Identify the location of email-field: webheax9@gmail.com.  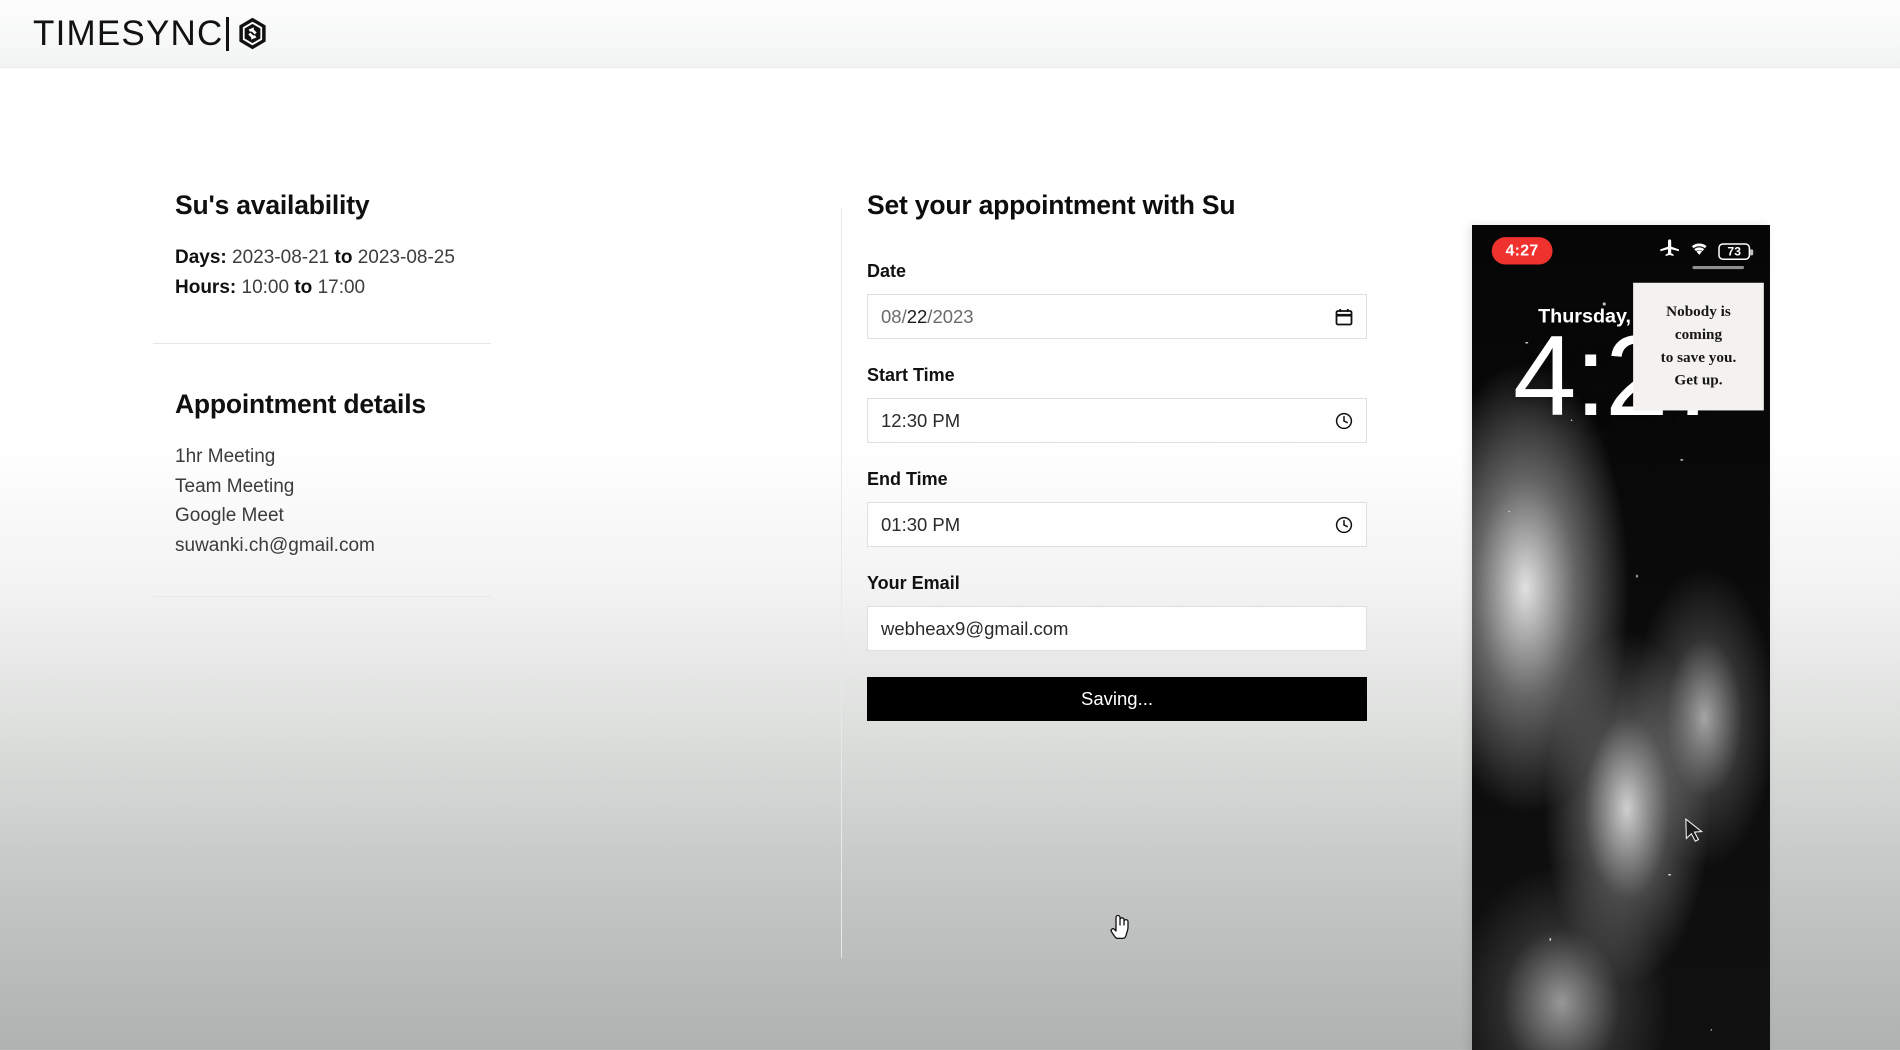
(1117, 628).